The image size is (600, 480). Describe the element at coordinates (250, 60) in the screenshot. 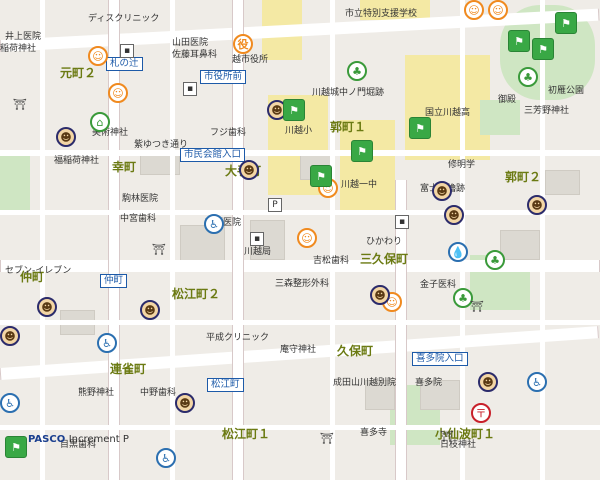

I see `place-label: 越市役所` at that location.